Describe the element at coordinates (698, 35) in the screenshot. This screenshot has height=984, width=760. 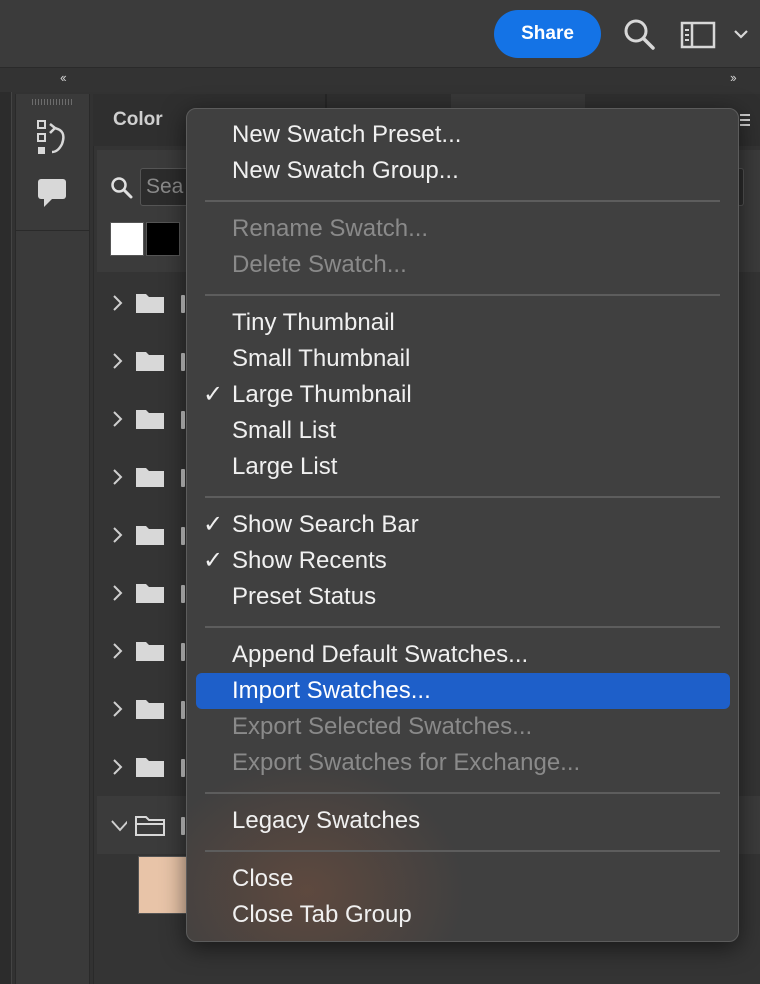
I see `workspace-layout-icon` at that location.